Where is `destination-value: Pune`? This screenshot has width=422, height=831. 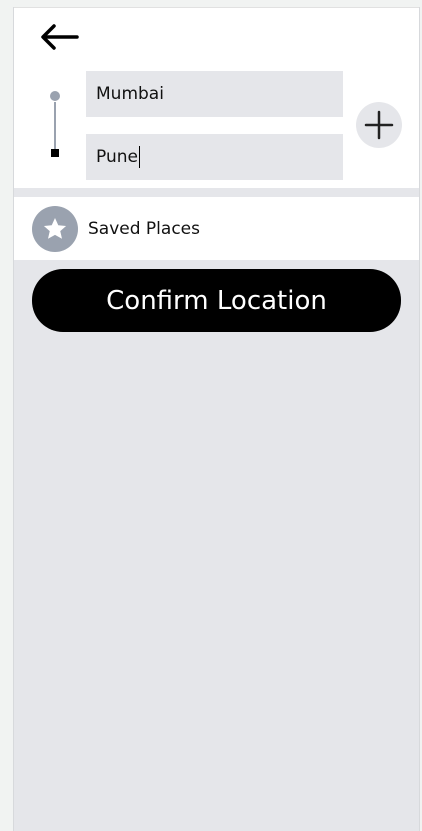
destination-value: Pune is located at coordinates (117, 157).